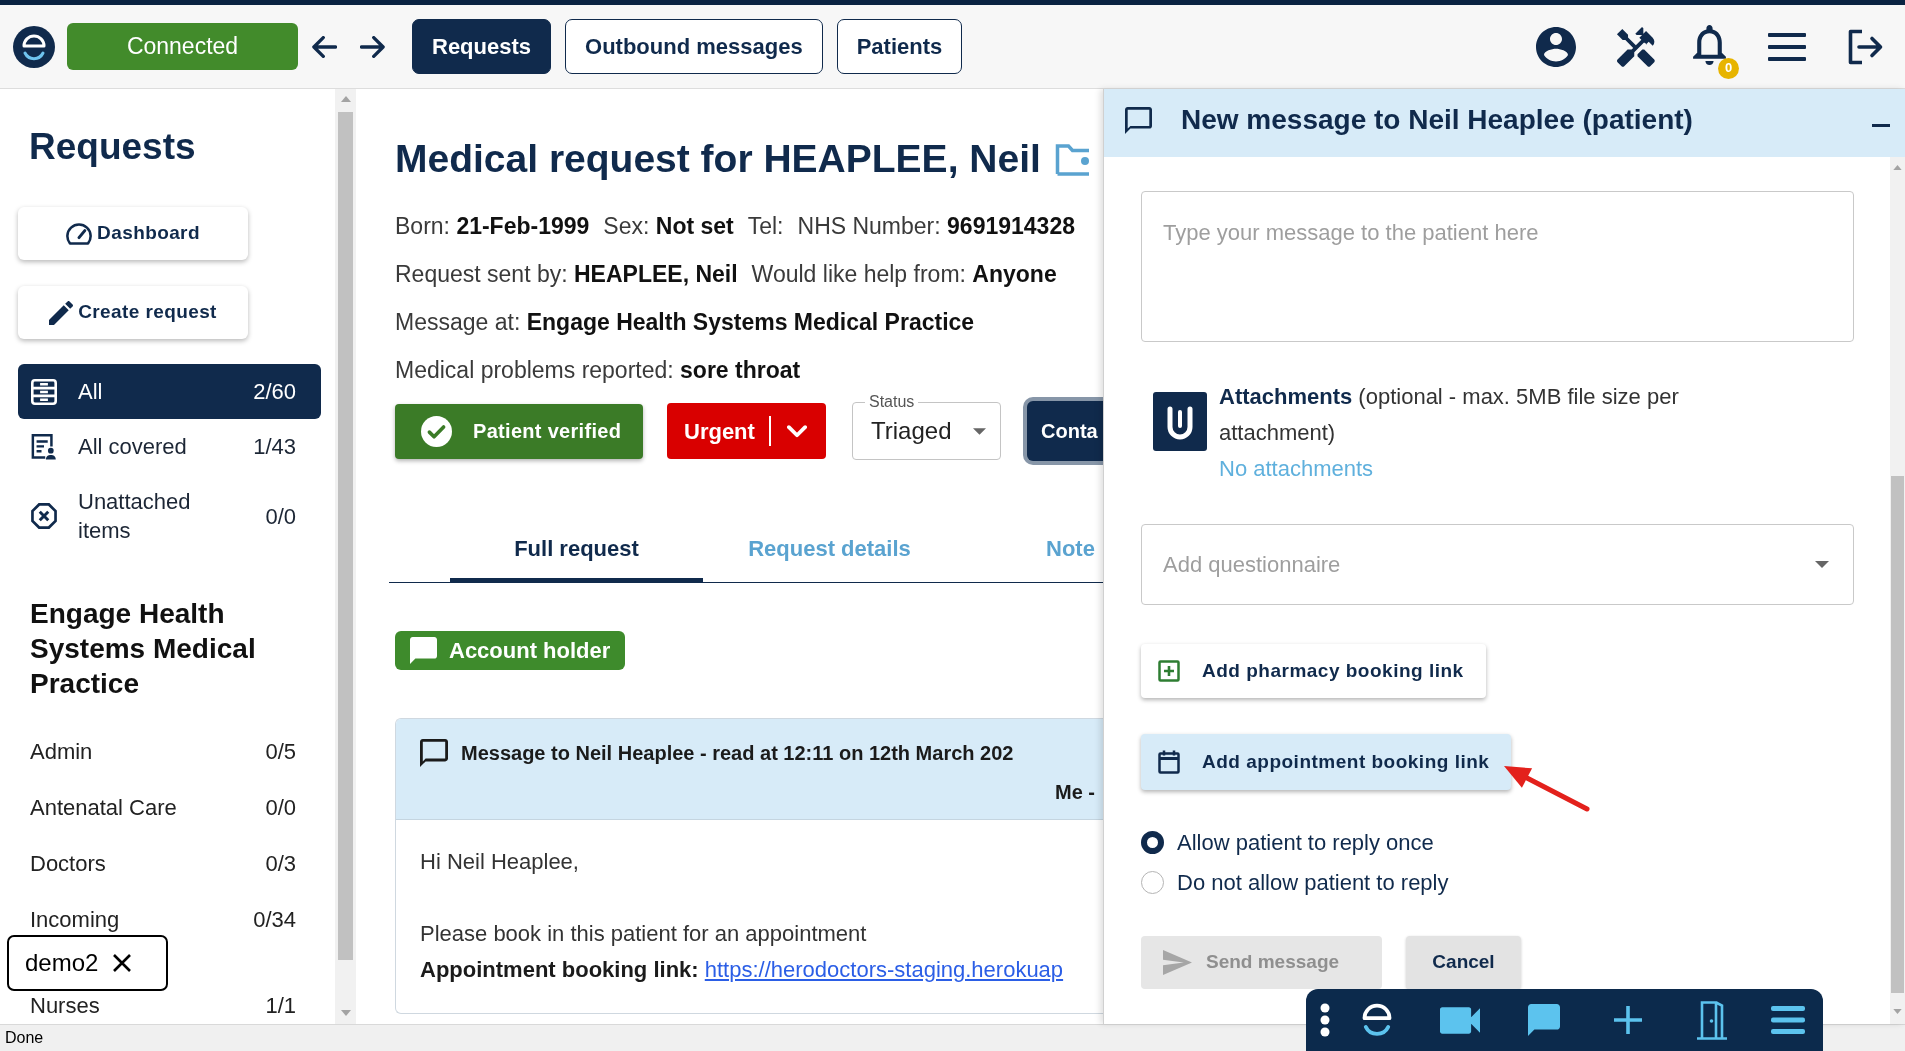  I want to click on attachments-status: No attachments, so click(1296, 469).